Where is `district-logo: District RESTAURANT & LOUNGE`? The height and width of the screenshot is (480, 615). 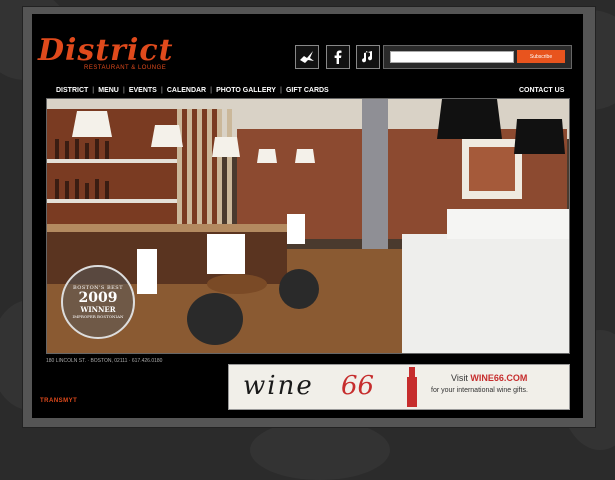 district-logo: District RESTAURANT & LOUNGE is located at coordinates (105, 56).